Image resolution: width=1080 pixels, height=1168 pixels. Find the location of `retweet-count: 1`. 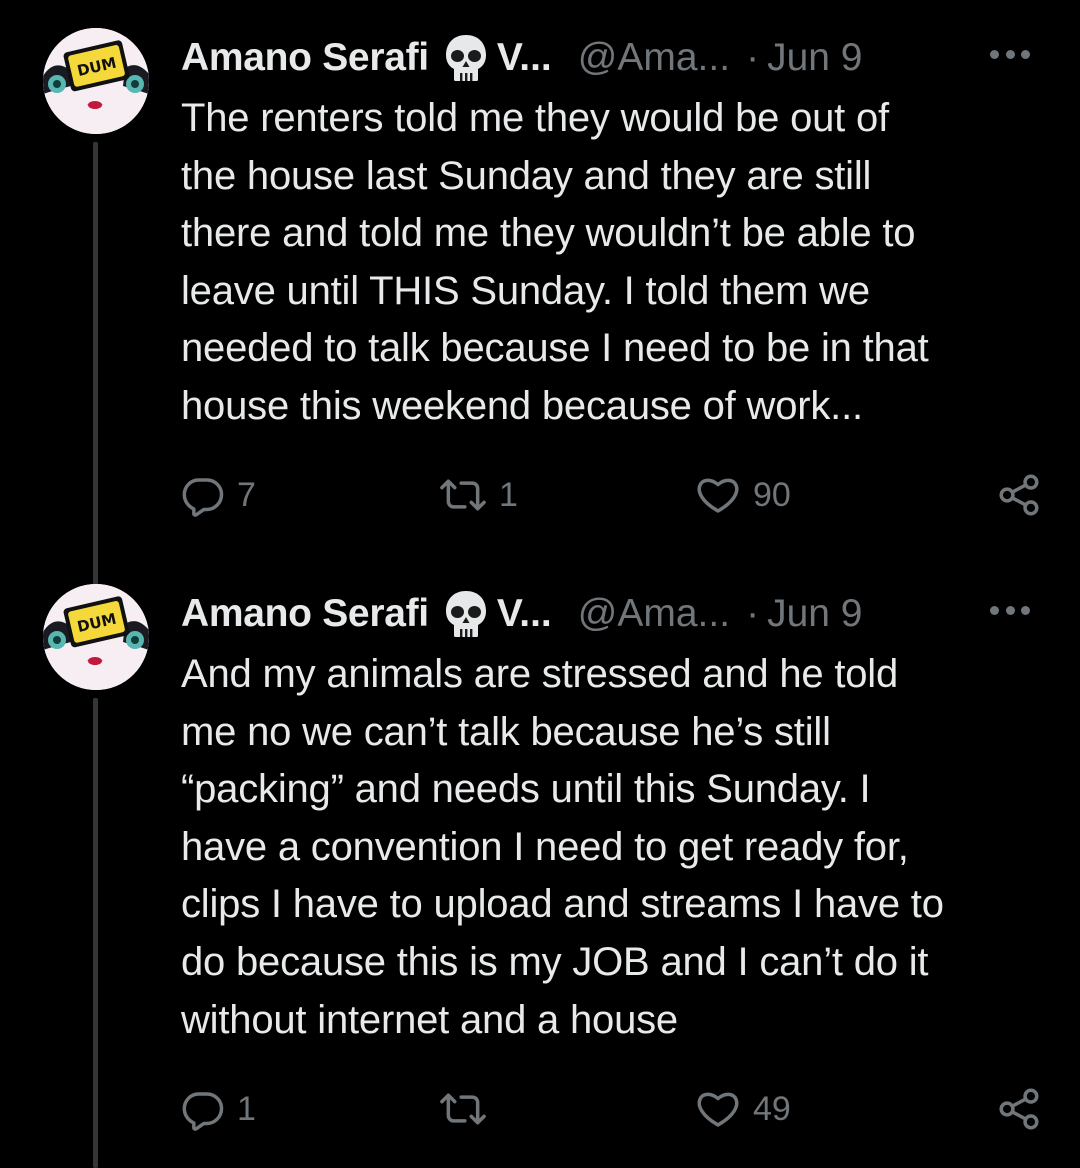

retweet-count: 1 is located at coordinates (508, 494).